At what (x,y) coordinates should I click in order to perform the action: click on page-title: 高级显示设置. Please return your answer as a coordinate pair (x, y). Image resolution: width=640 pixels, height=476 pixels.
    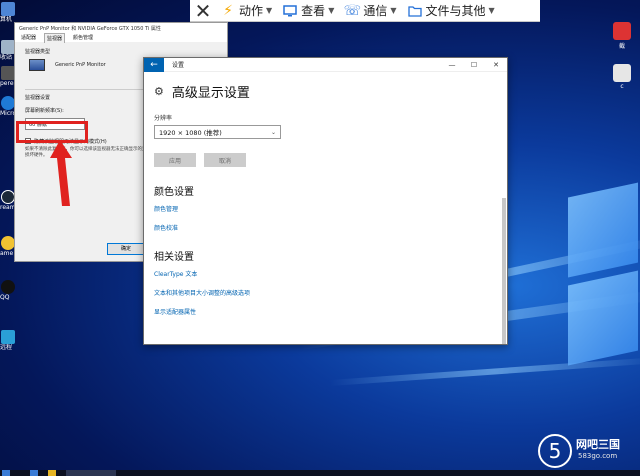
    Looking at the image, I should click on (210, 93).